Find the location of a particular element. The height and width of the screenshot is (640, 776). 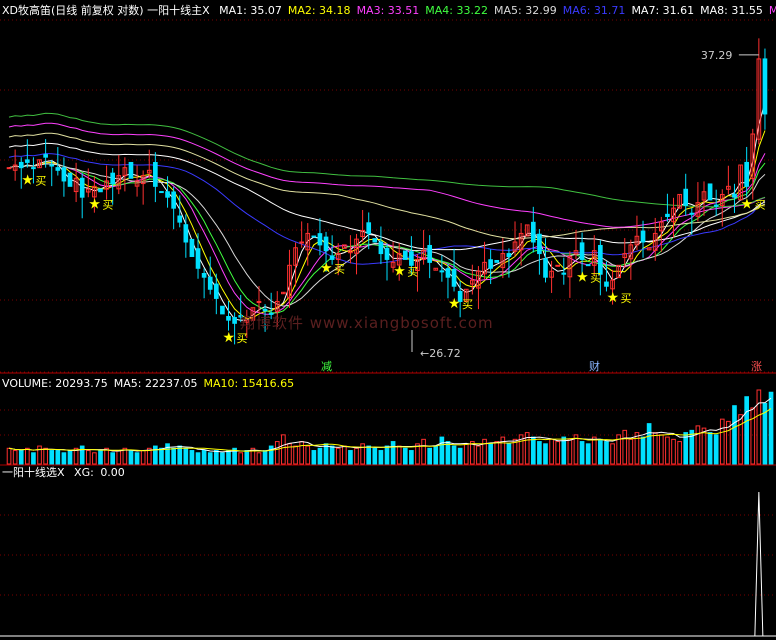

ma-legend-6: MA6: 31.71 is located at coordinates (594, 10).